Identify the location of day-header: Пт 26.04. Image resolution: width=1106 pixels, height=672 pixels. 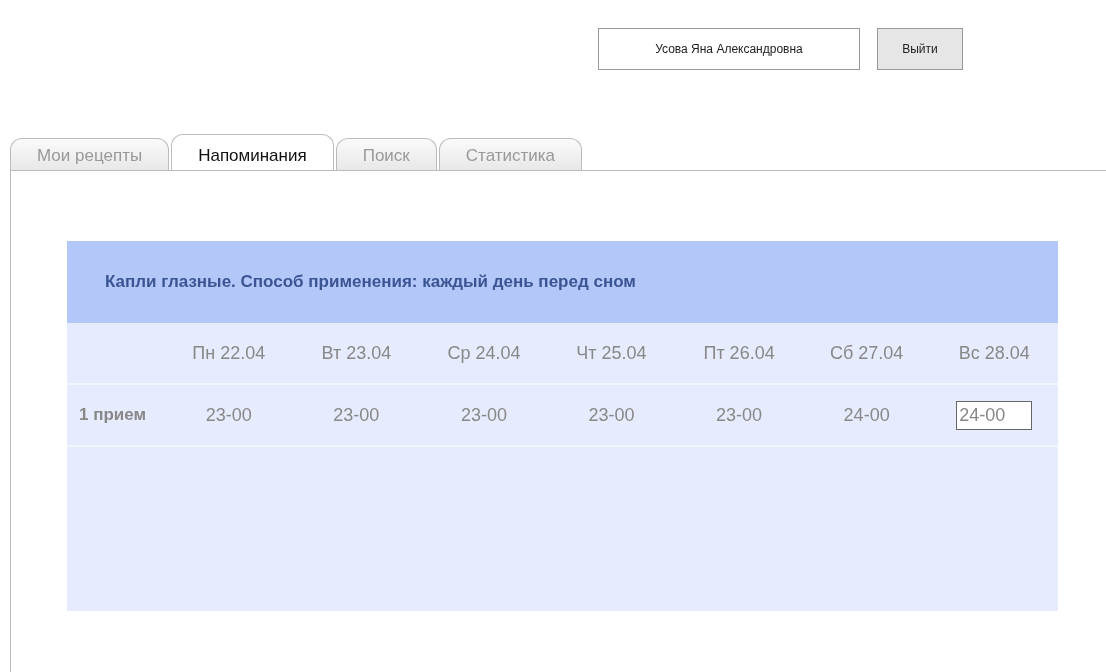
(739, 353).